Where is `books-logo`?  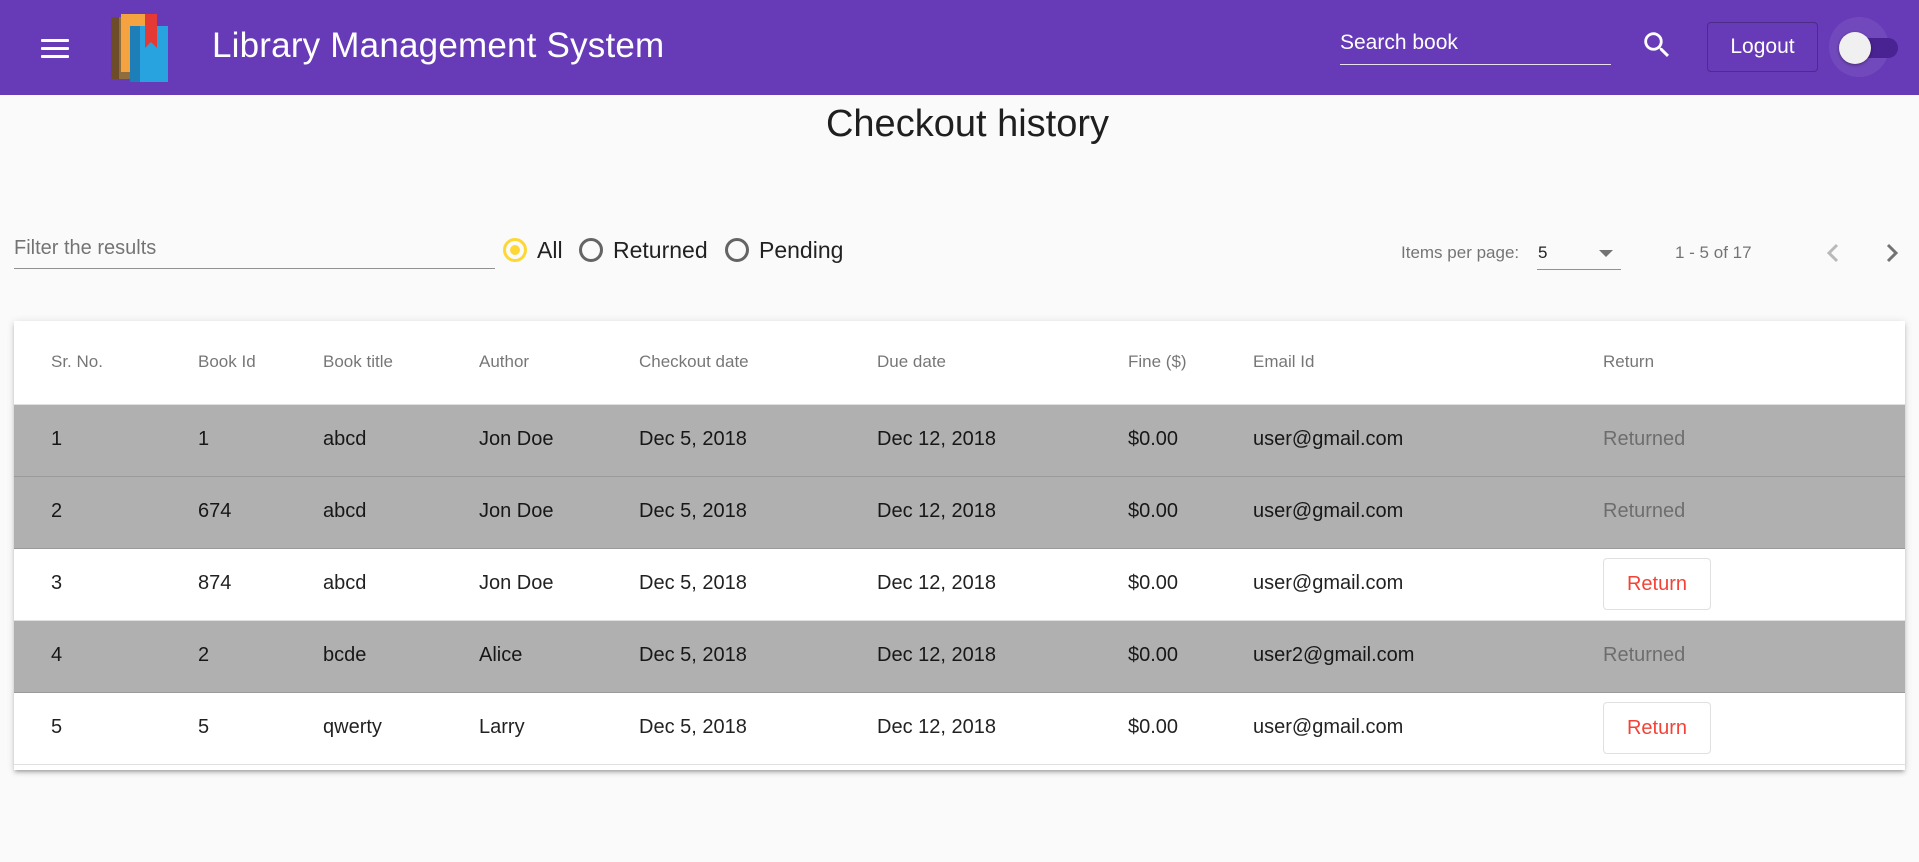
books-logo is located at coordinates (139, 48).